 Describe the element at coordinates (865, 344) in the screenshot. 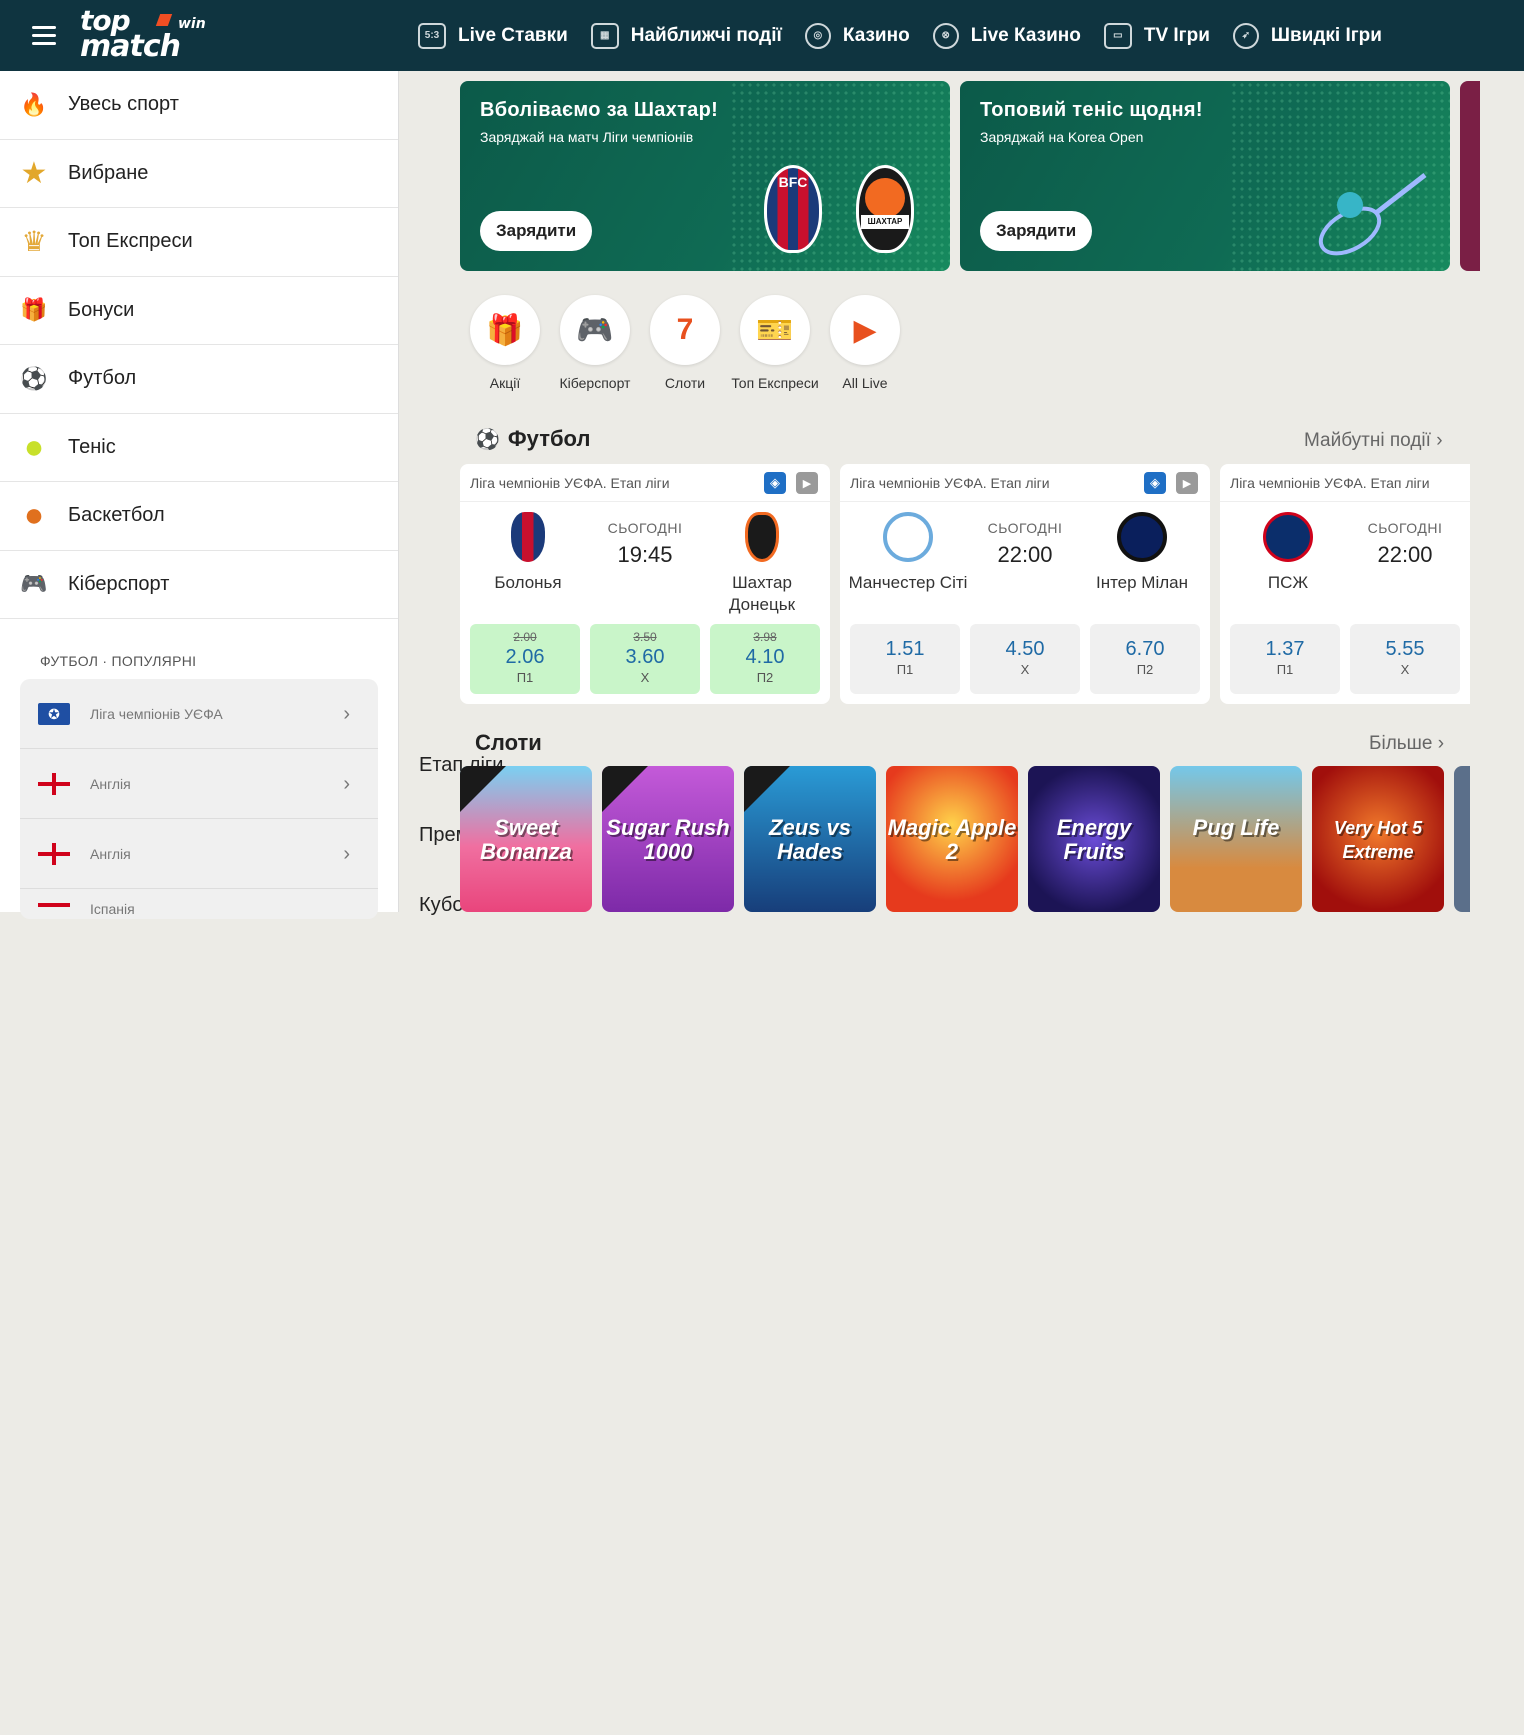

I see `quick-all-live: ▶ All Live` at that location.